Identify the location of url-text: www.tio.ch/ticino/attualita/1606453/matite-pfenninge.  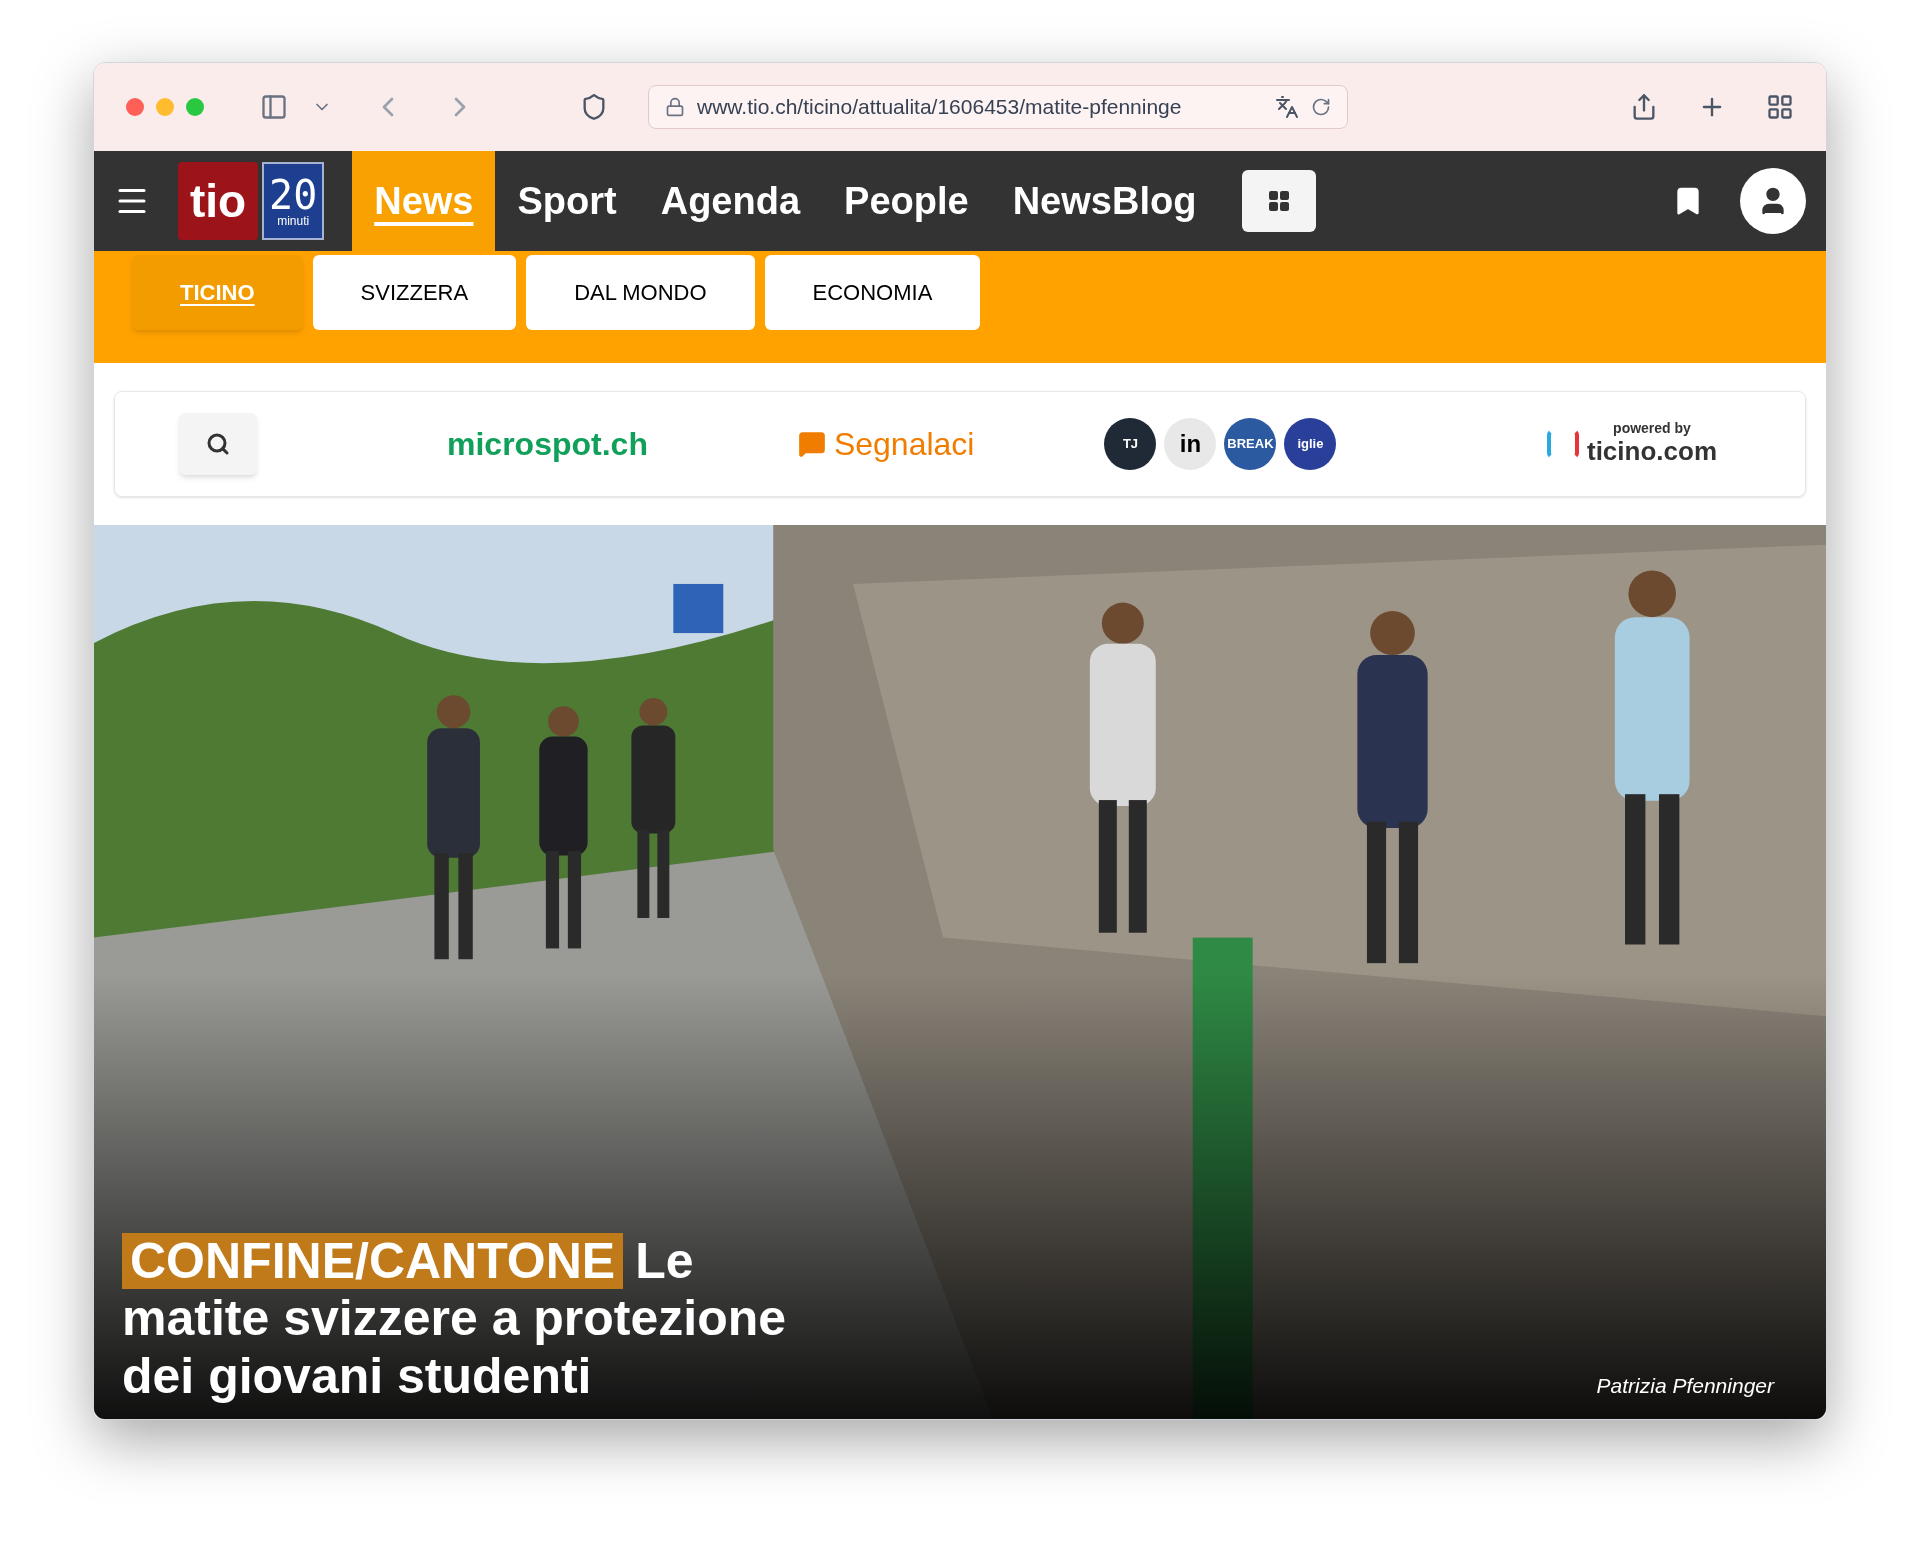
(939, 107).